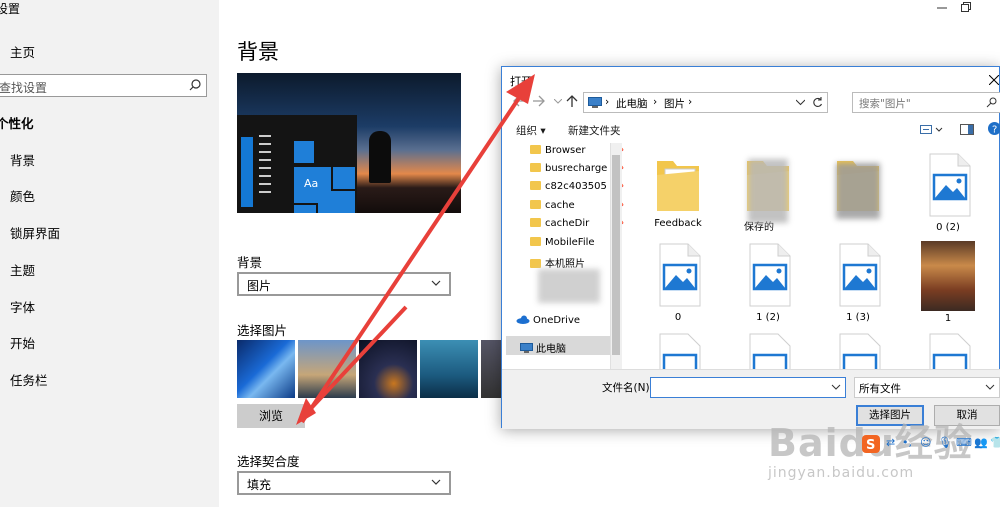 This screenshot has height=507, width=1000. Describe the element at coordinates (595, 102) in the screenshot. I see `pc-icon` at that location.